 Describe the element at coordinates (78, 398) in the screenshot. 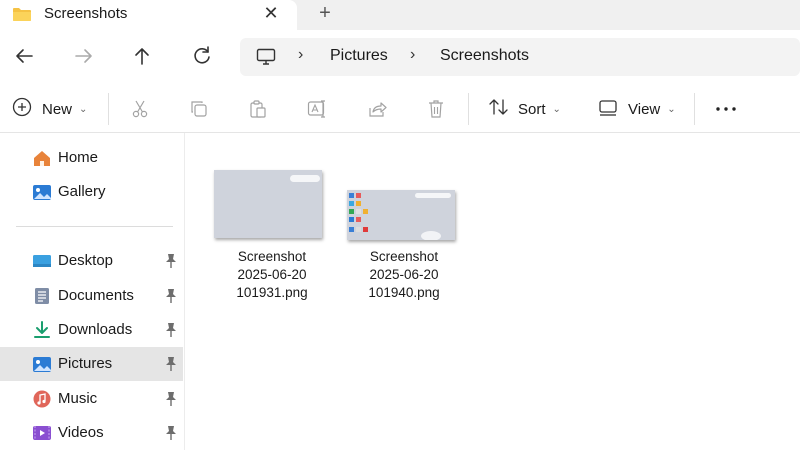

I see `sidebar-item-label: Music` at that location.